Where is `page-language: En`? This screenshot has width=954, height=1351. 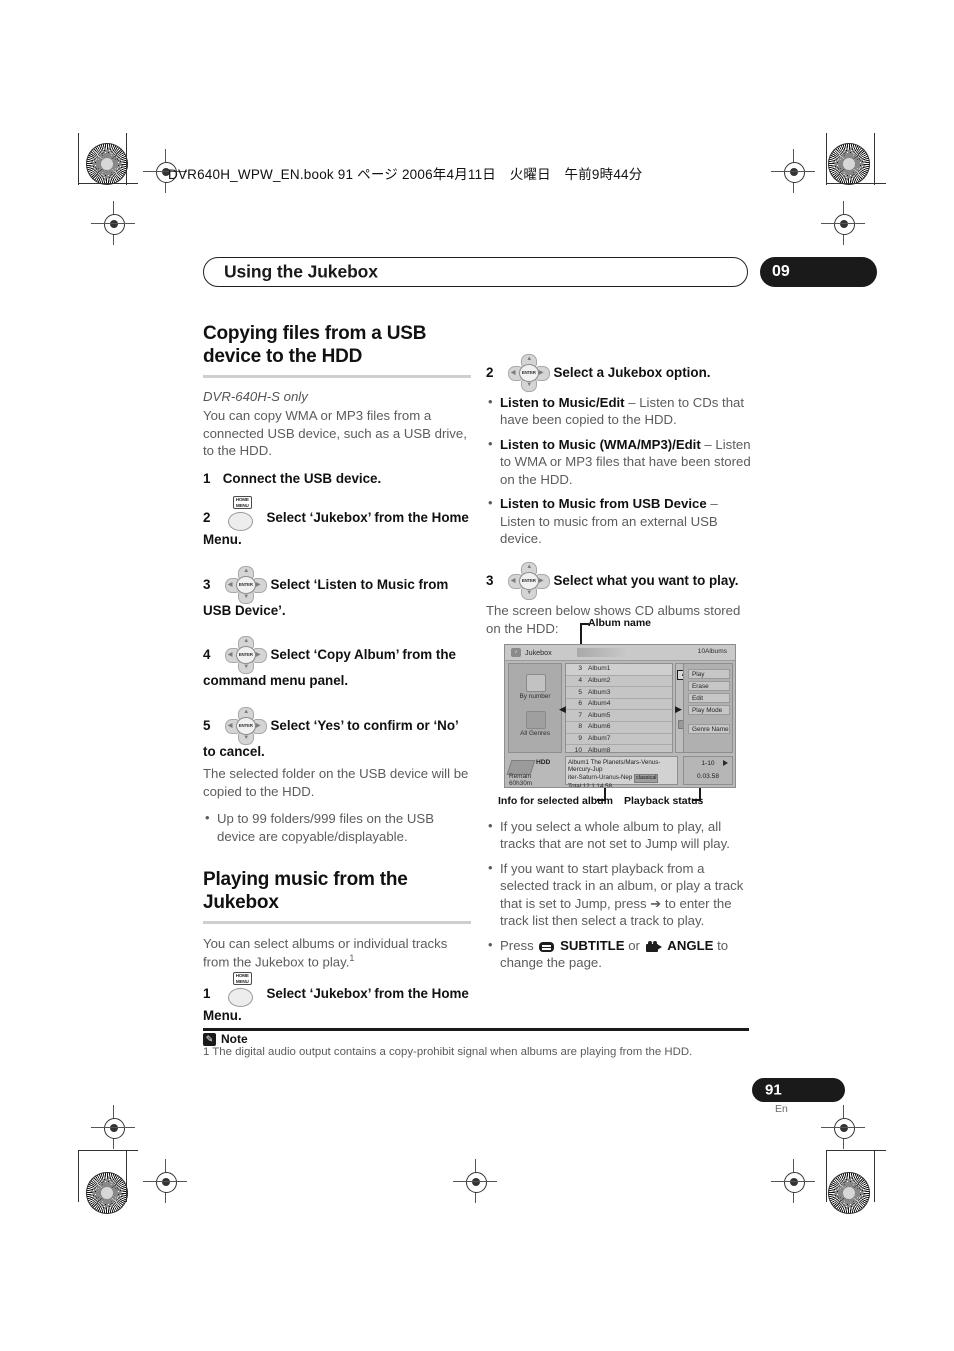 page-language: En is located at coordinates (781, 1109).